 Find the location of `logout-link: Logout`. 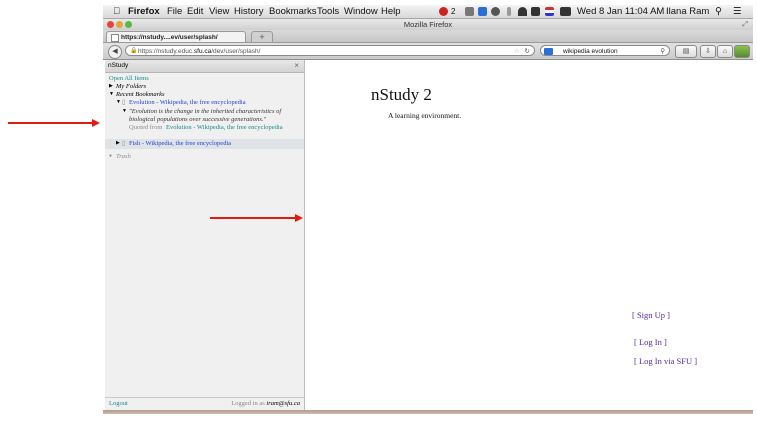

logout-link: Logout is located at coordinates (118, 404).